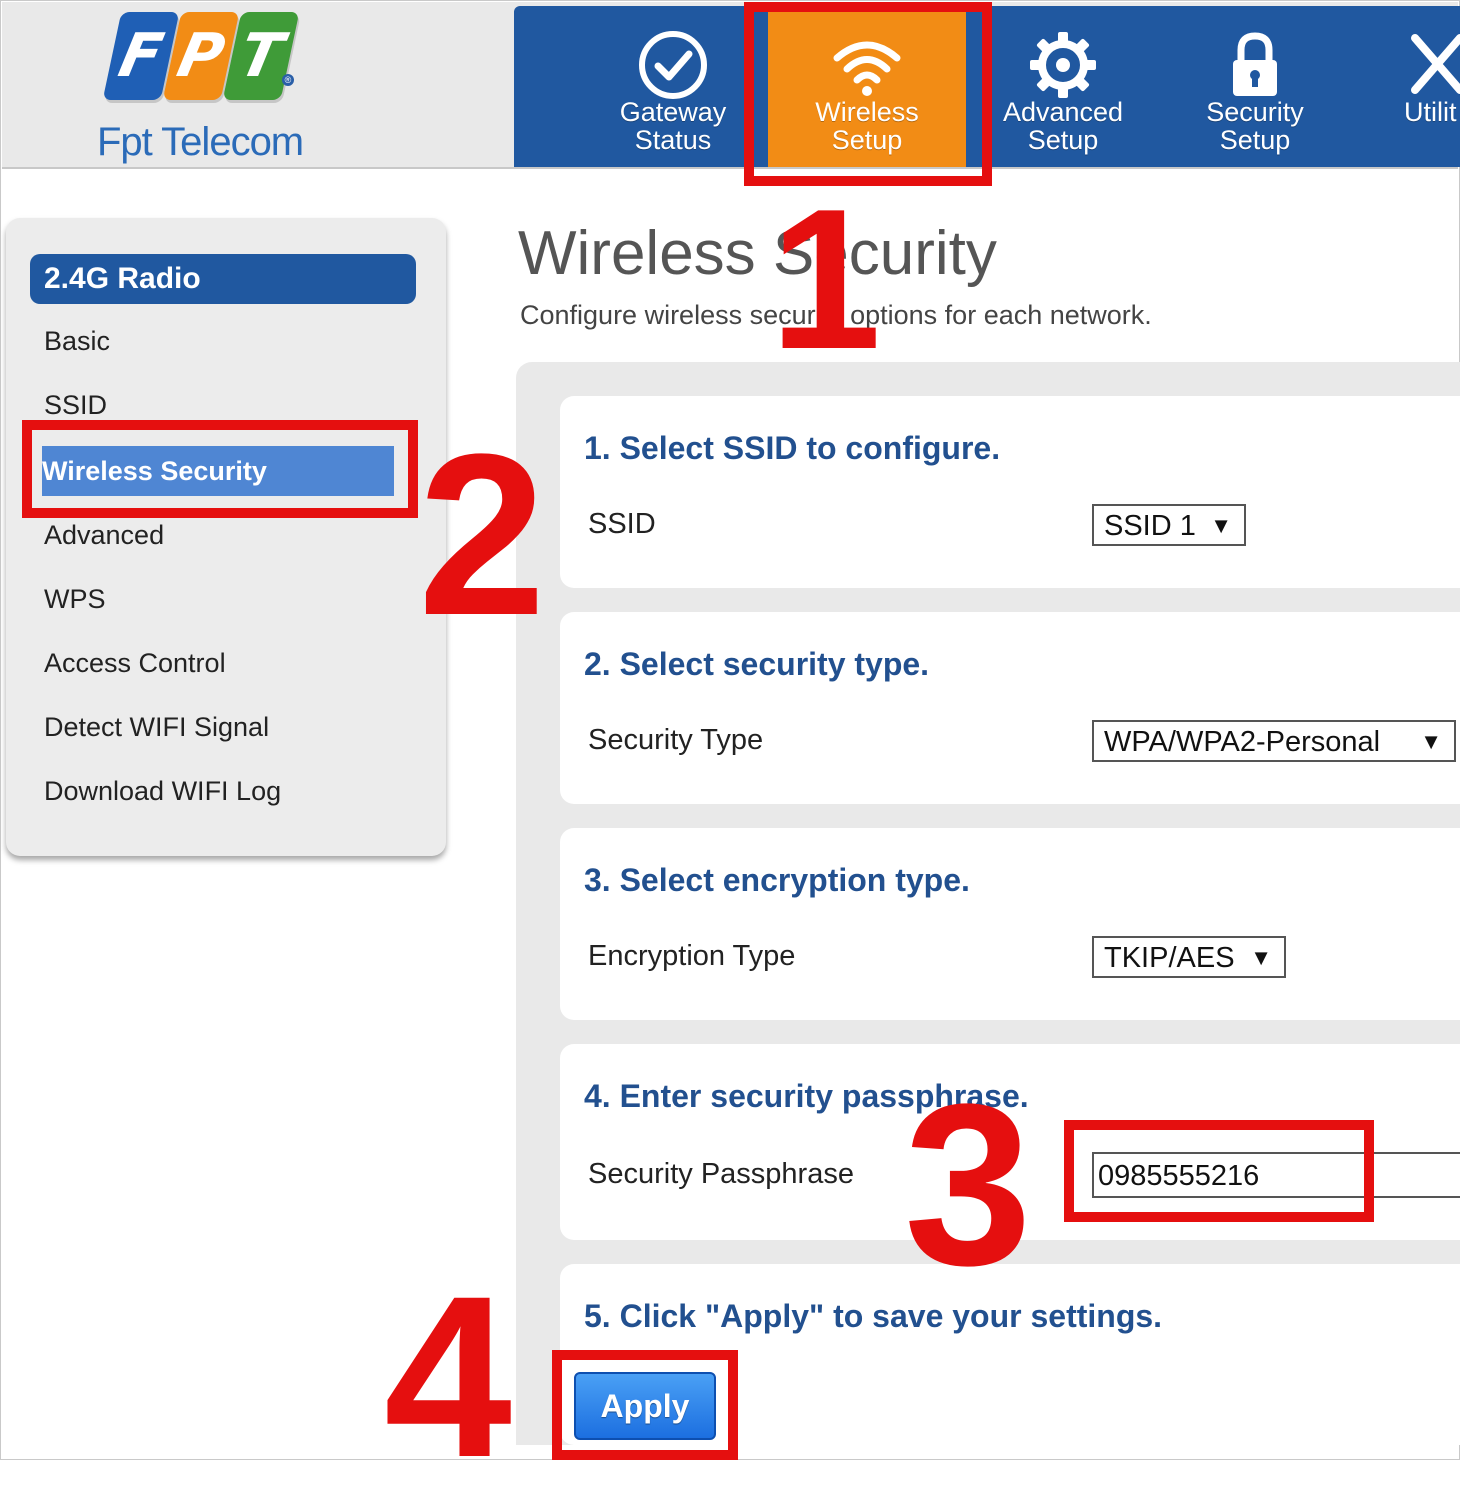  I want to click on passphrase-label: Security Passphrase, so click(721, 1174).